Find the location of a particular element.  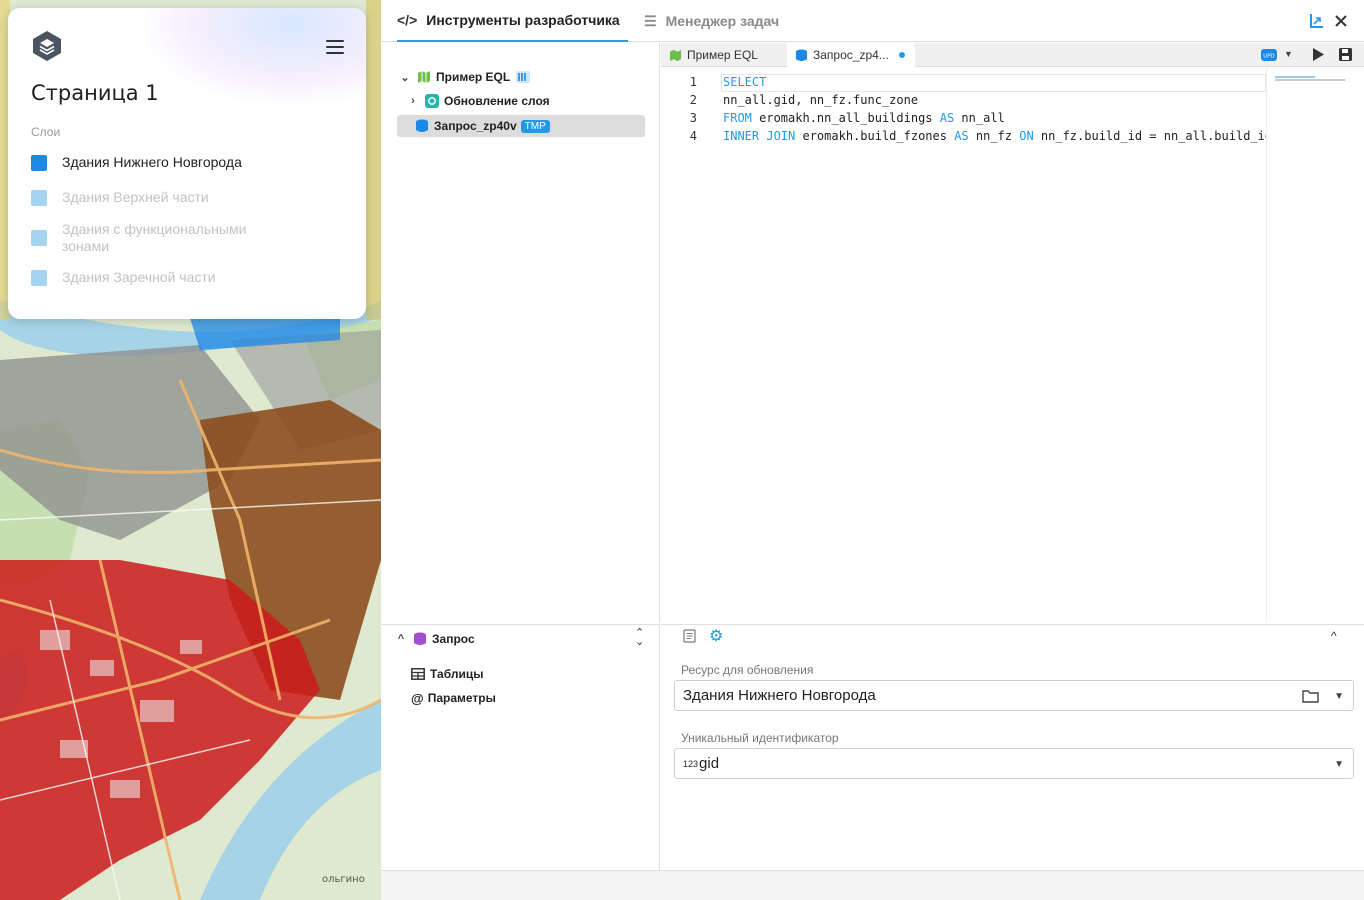

editor-tab-label: Пример EQL is located at coordinates (722, 55).